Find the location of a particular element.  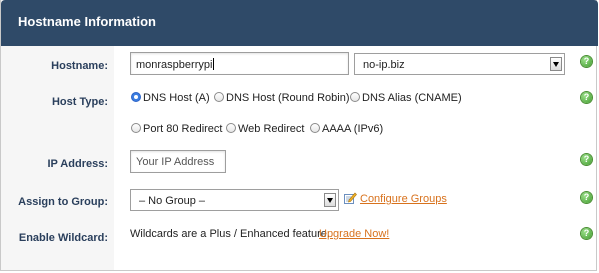

wildcard-info-text: Wildcards are a Plus / Enhanced feature. is located at coordinates (230, 234).